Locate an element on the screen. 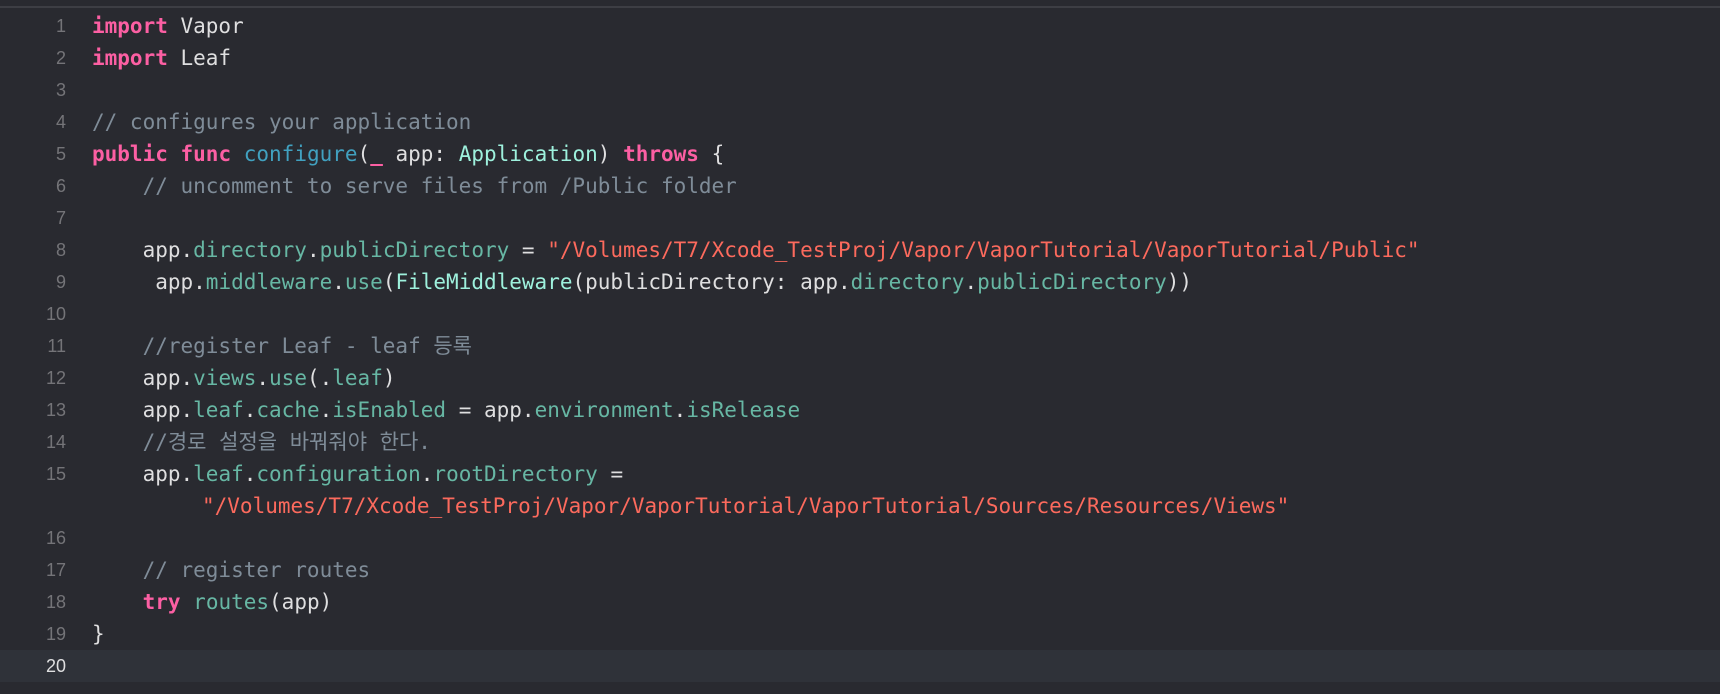 This screenshot has width=1720, height=694. line-number: 18 is located at coordinates (55, 602).